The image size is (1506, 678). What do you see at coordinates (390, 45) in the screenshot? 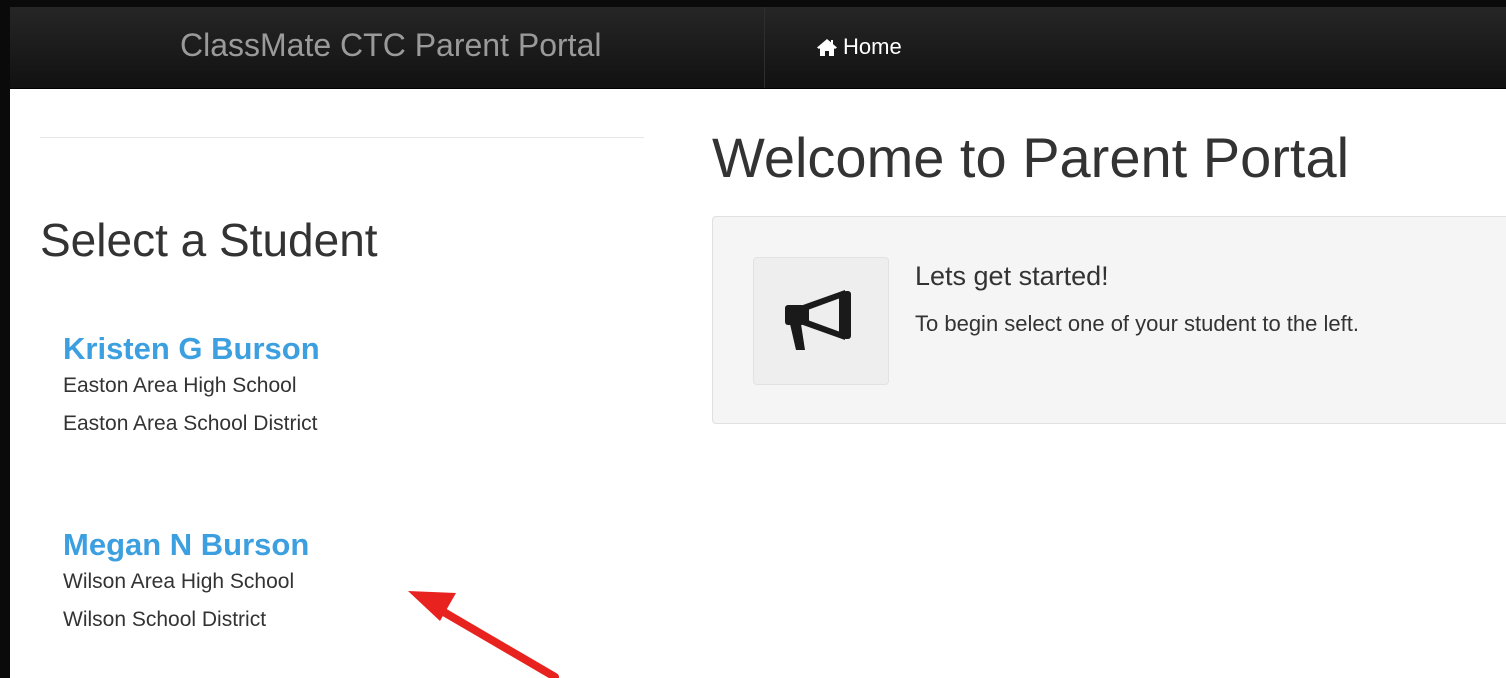
I see `brand-title: ClassMate CTC Parent Portal` at bounding box center [390, 45].